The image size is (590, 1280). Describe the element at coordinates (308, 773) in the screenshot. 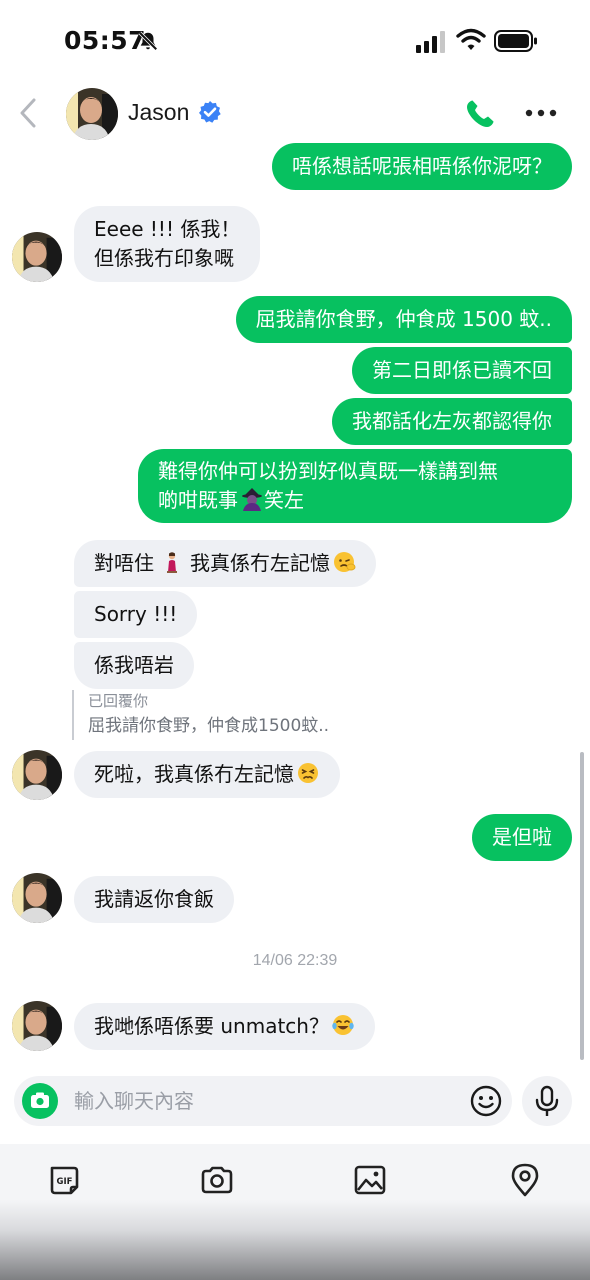

I see `persevering-face-emoji-icon` at that location.